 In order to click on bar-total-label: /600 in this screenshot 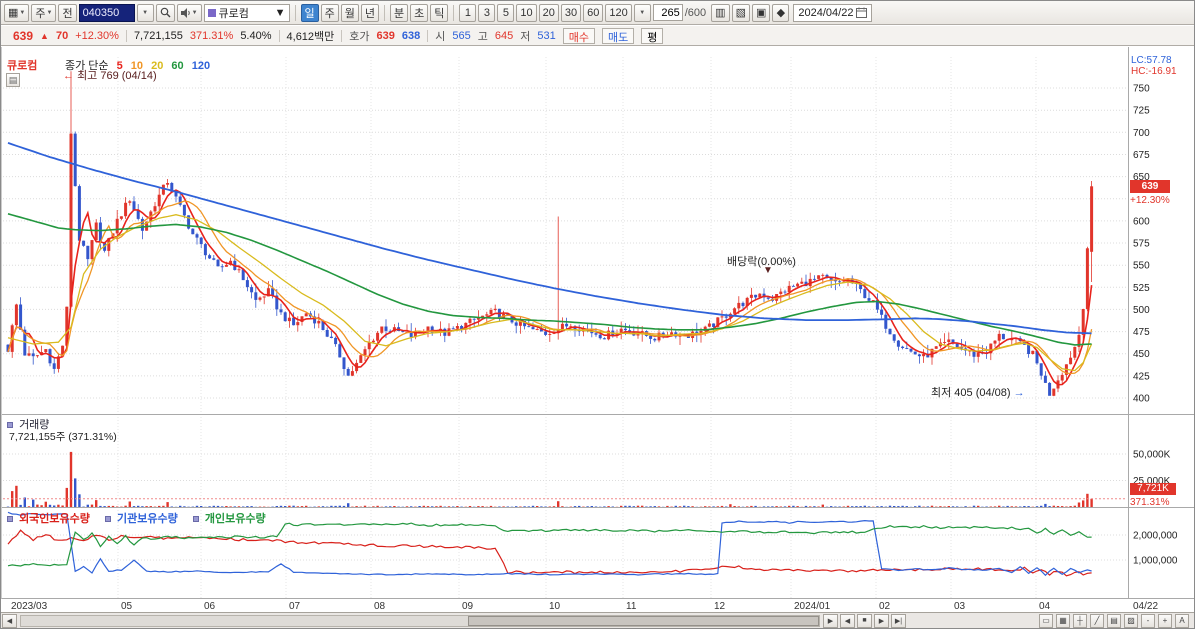, I will do `click(695, 12)`.